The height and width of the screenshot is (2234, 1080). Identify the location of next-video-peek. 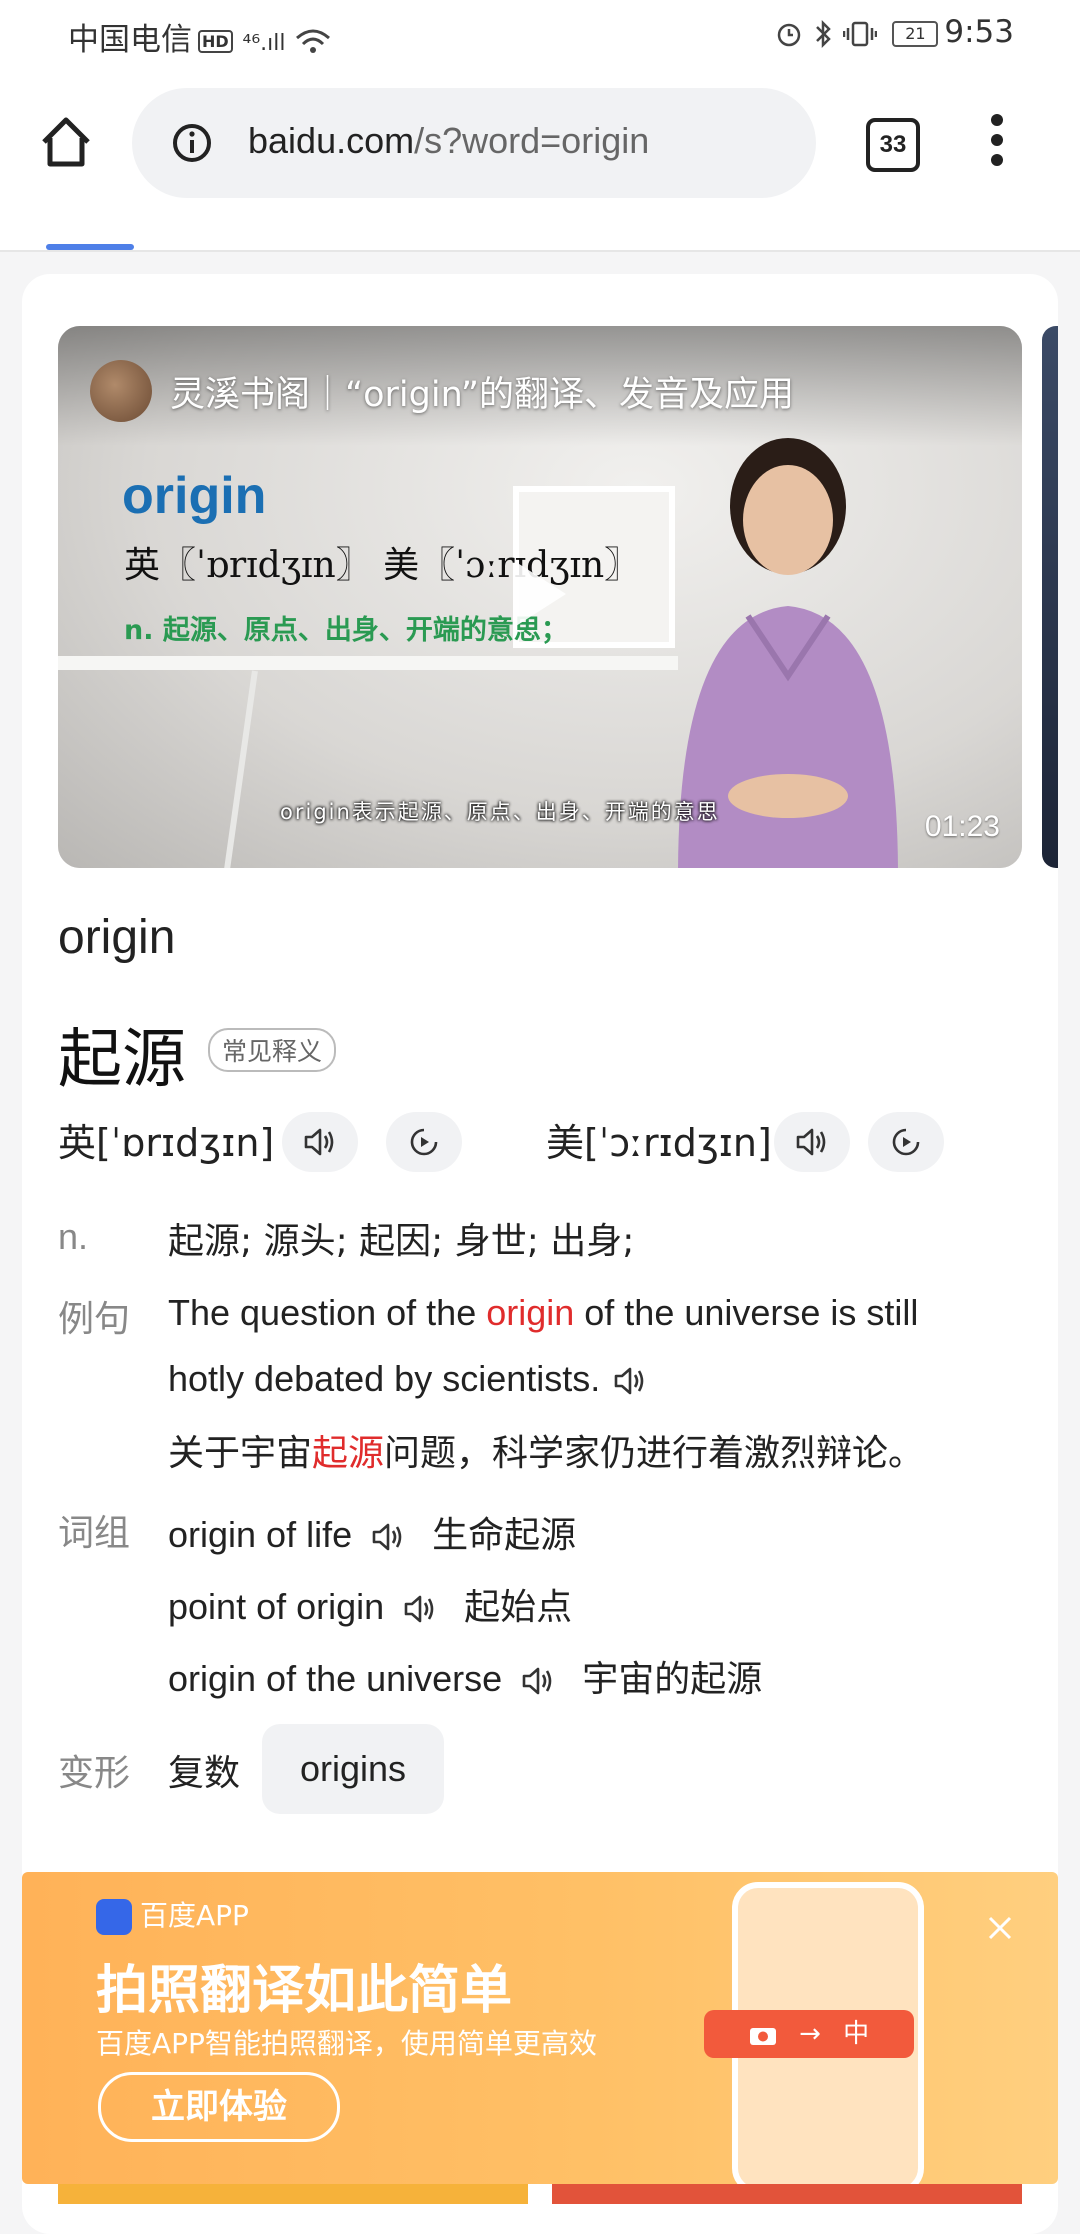
(1050, 597).